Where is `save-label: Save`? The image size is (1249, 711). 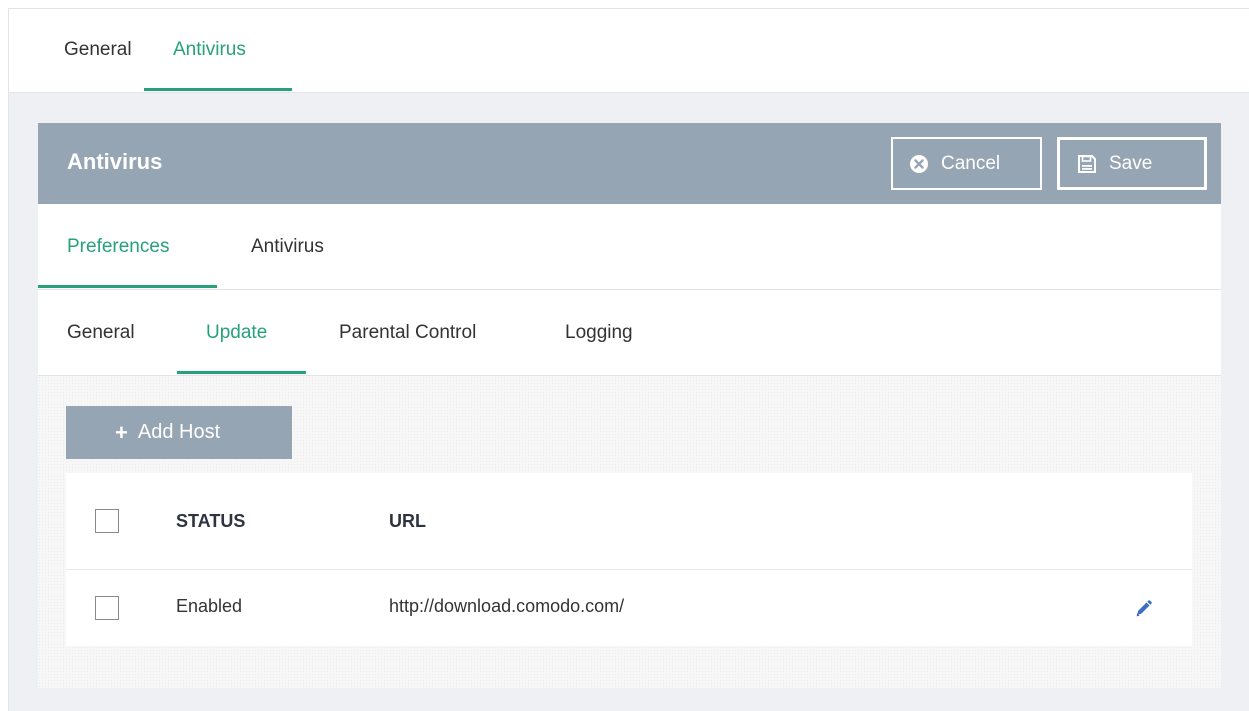
save-label: Save is located at coordinates (1131, 163).